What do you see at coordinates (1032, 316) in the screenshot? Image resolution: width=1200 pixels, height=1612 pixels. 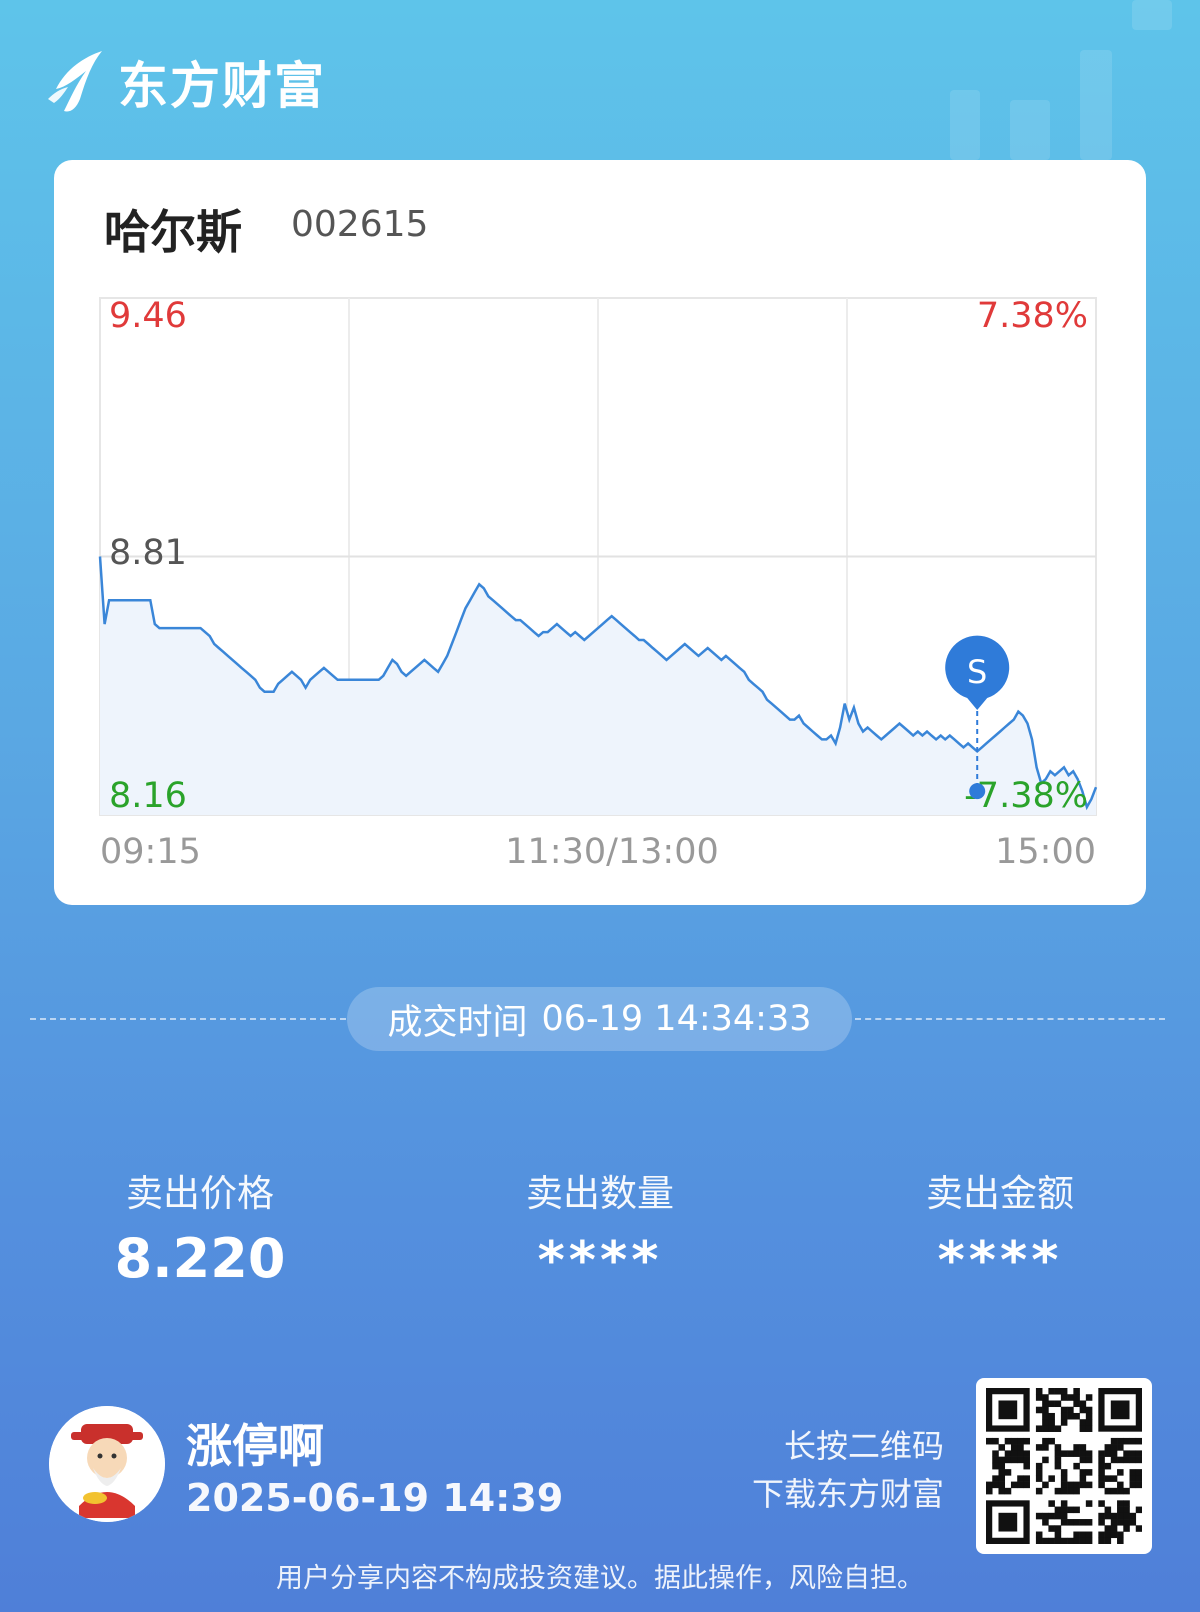 I see `pct-axis-top-label: 7.38%` at bounding box center [1032, 316].